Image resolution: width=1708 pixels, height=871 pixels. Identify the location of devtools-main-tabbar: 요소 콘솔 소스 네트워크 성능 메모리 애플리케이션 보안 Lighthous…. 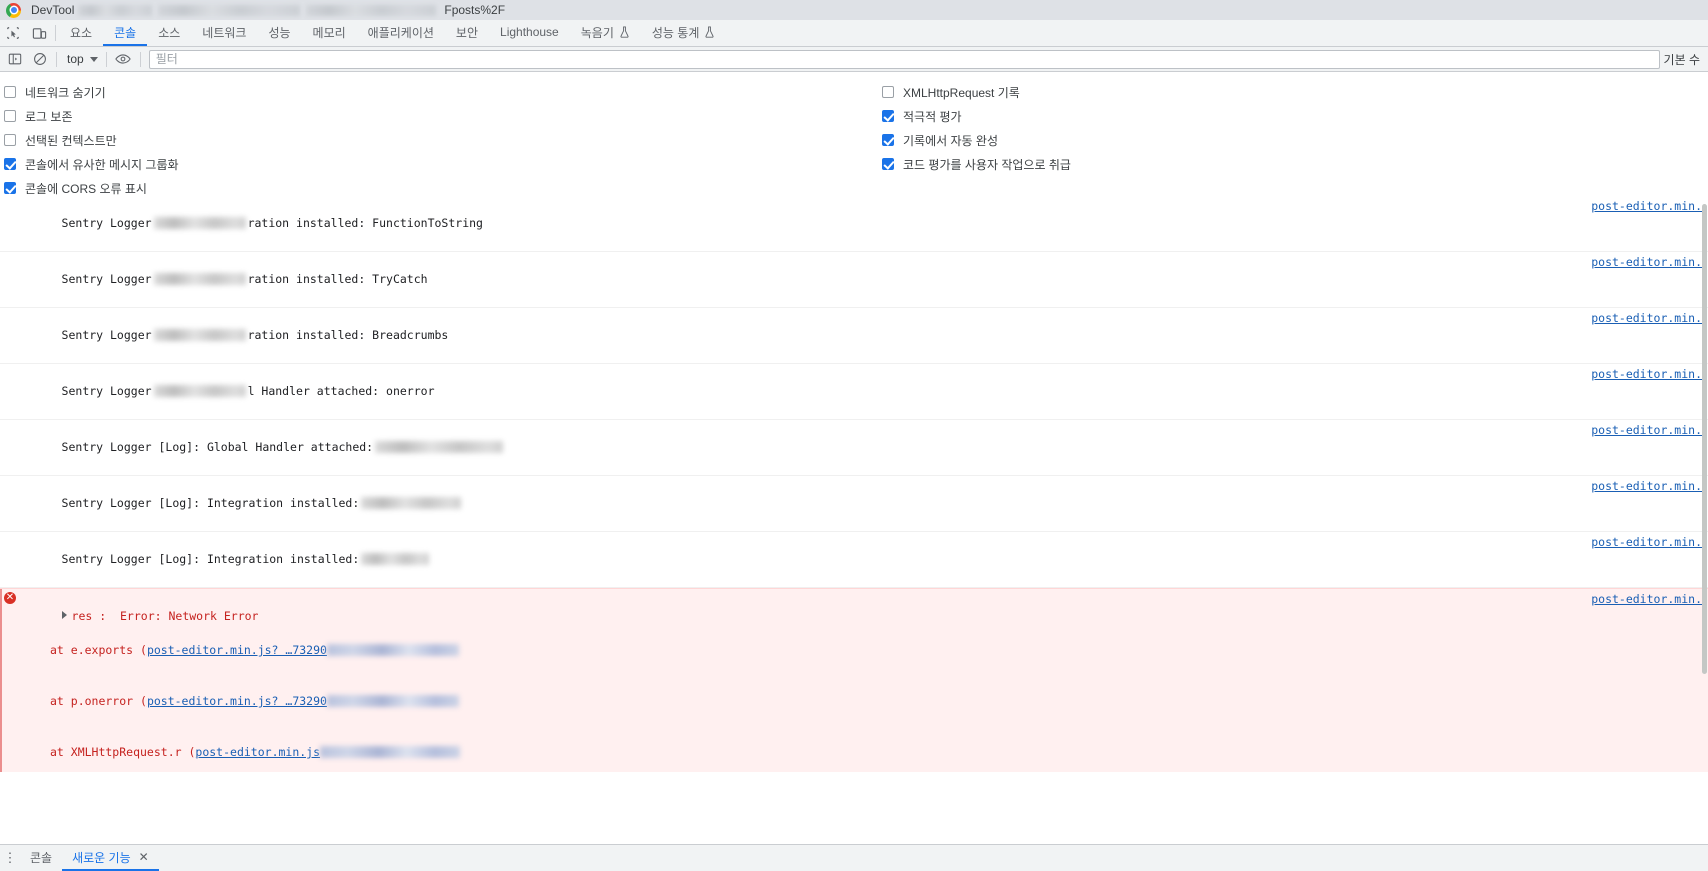
(854, 33).